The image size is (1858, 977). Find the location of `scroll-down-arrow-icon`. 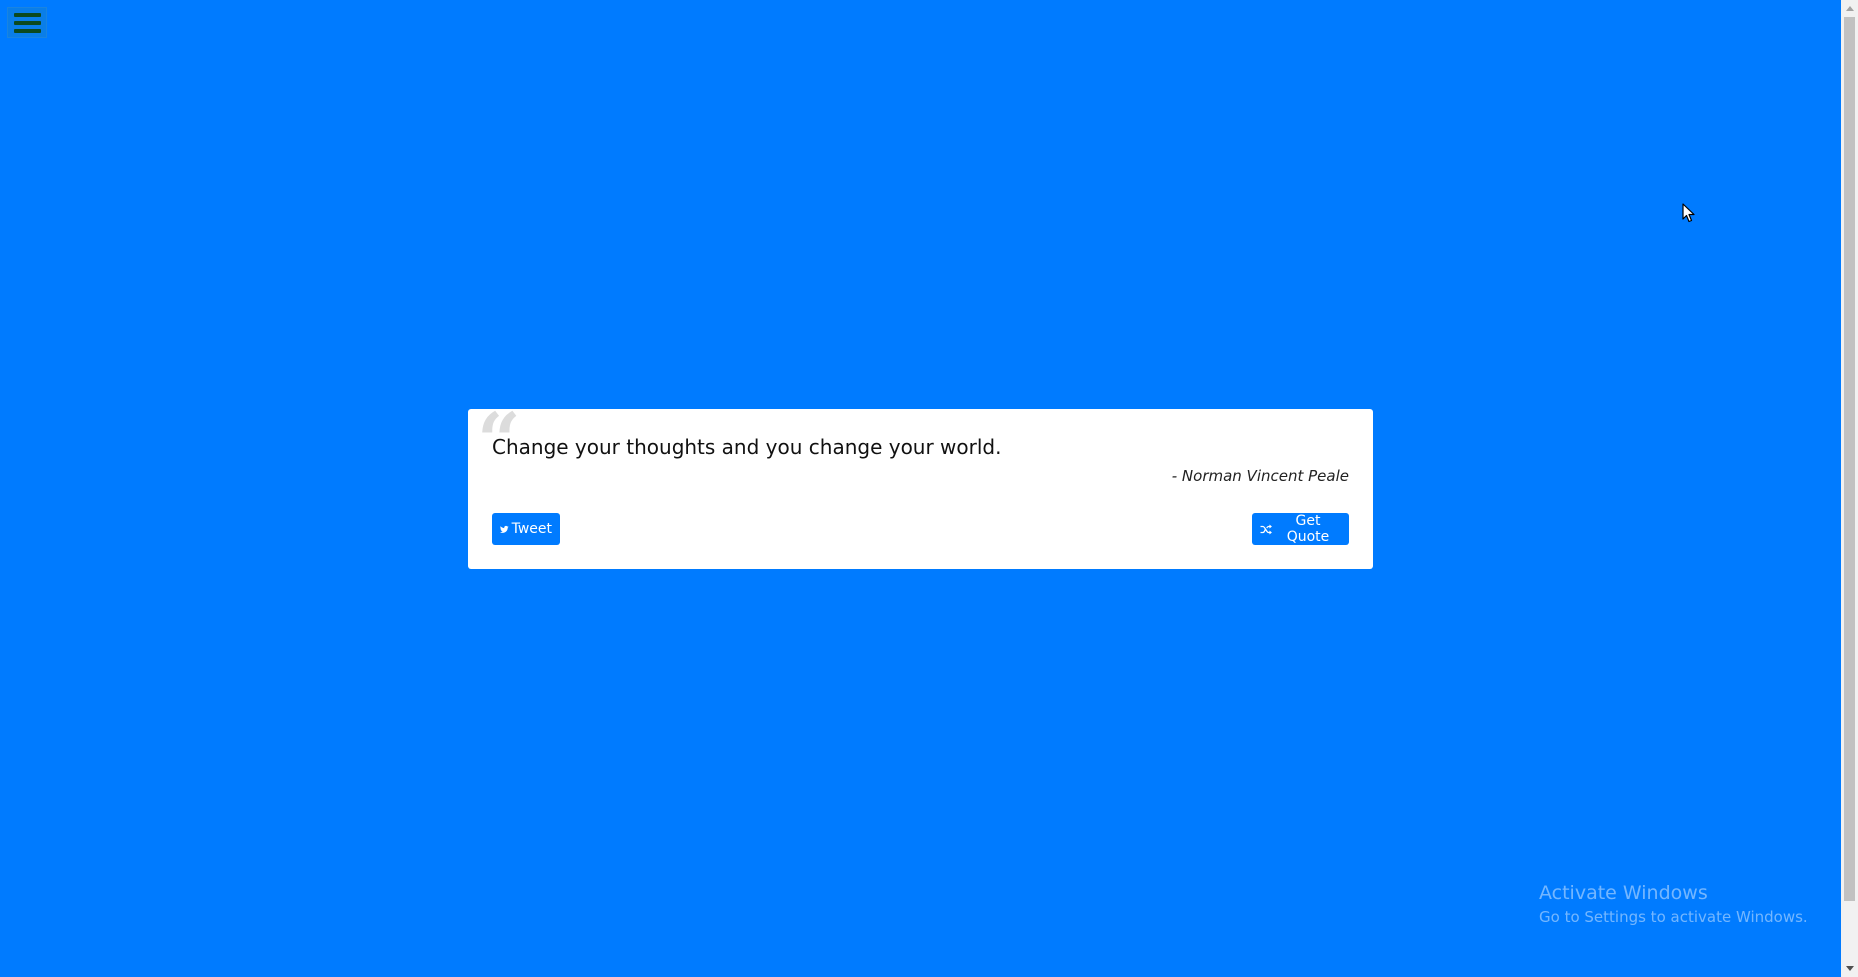

scroll-down-arrow-icon is located at coordinates (1849, 968).